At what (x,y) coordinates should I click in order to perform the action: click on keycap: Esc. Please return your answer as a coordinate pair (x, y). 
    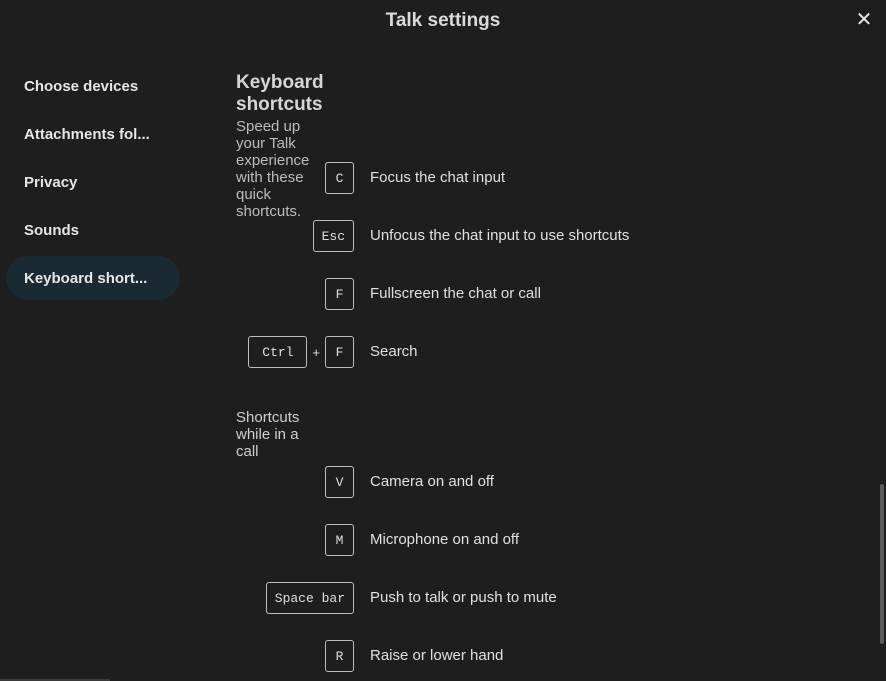
    Looking at the image, I should click on (333, 236).